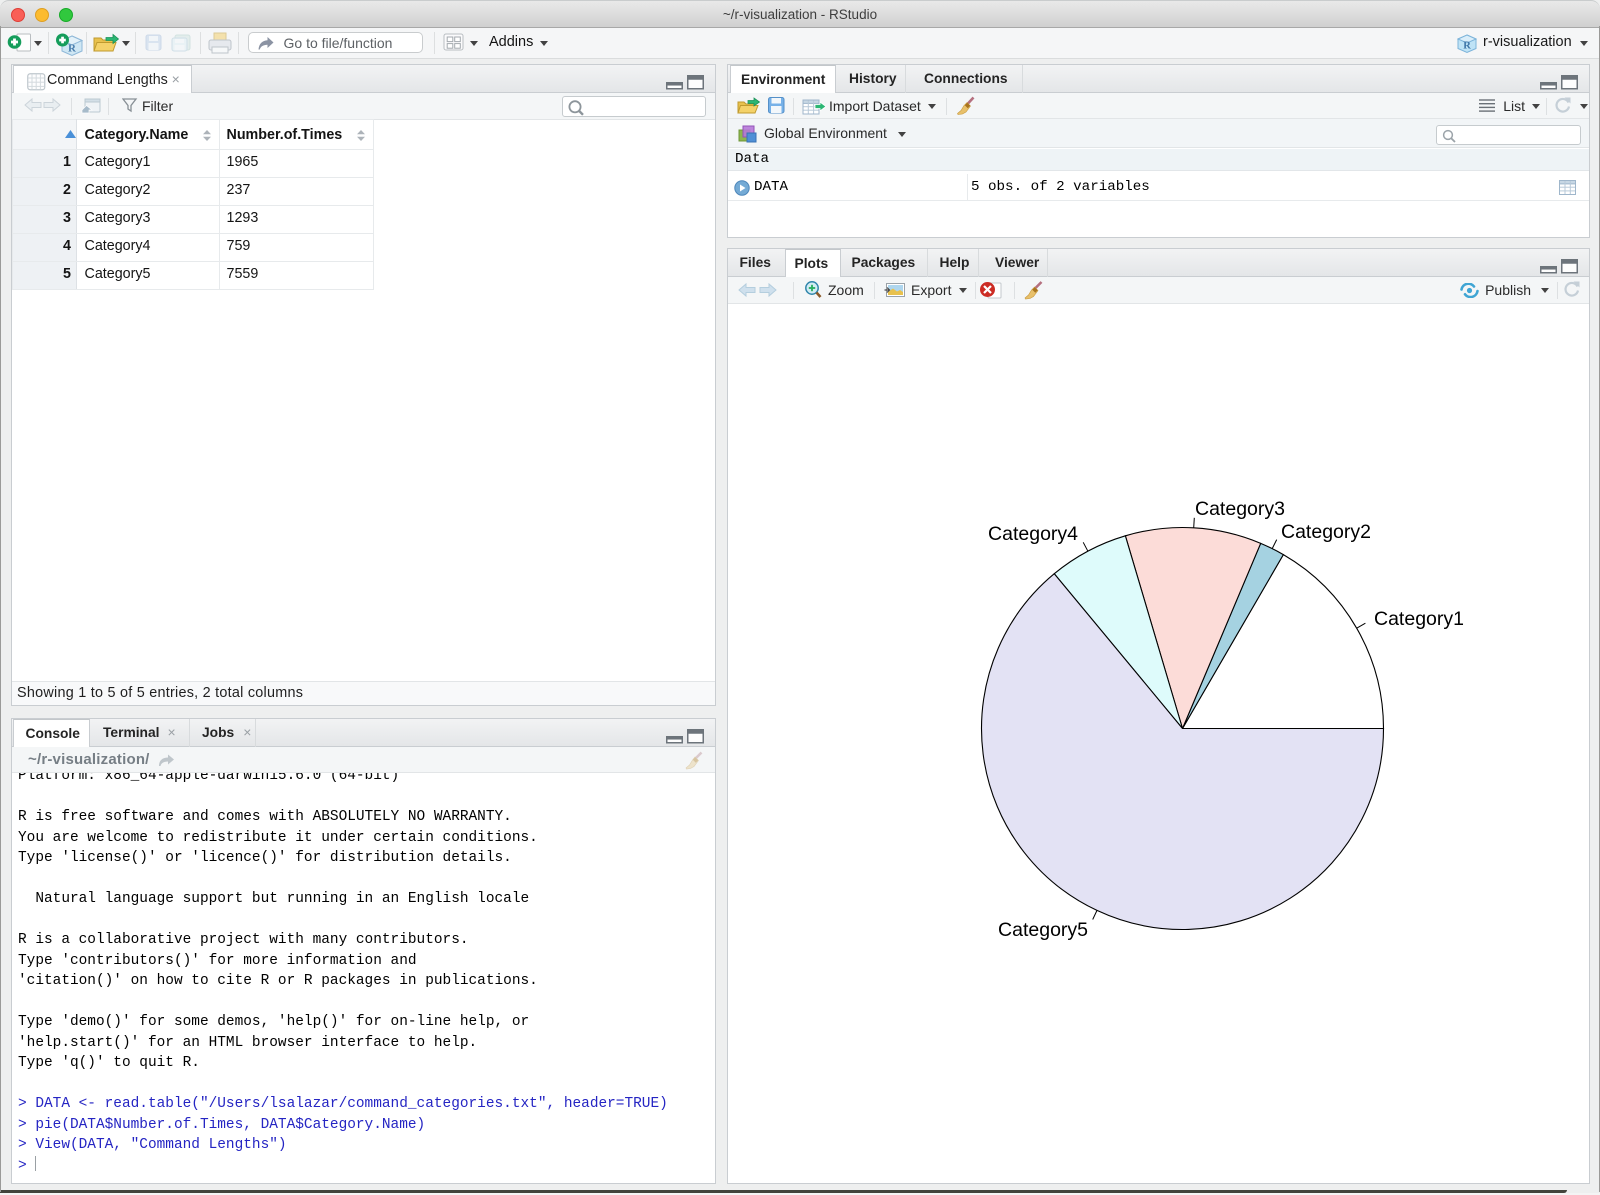 The image size is (1600, 1195). I want to click on svg-text: Category1, so click(1419, 619).